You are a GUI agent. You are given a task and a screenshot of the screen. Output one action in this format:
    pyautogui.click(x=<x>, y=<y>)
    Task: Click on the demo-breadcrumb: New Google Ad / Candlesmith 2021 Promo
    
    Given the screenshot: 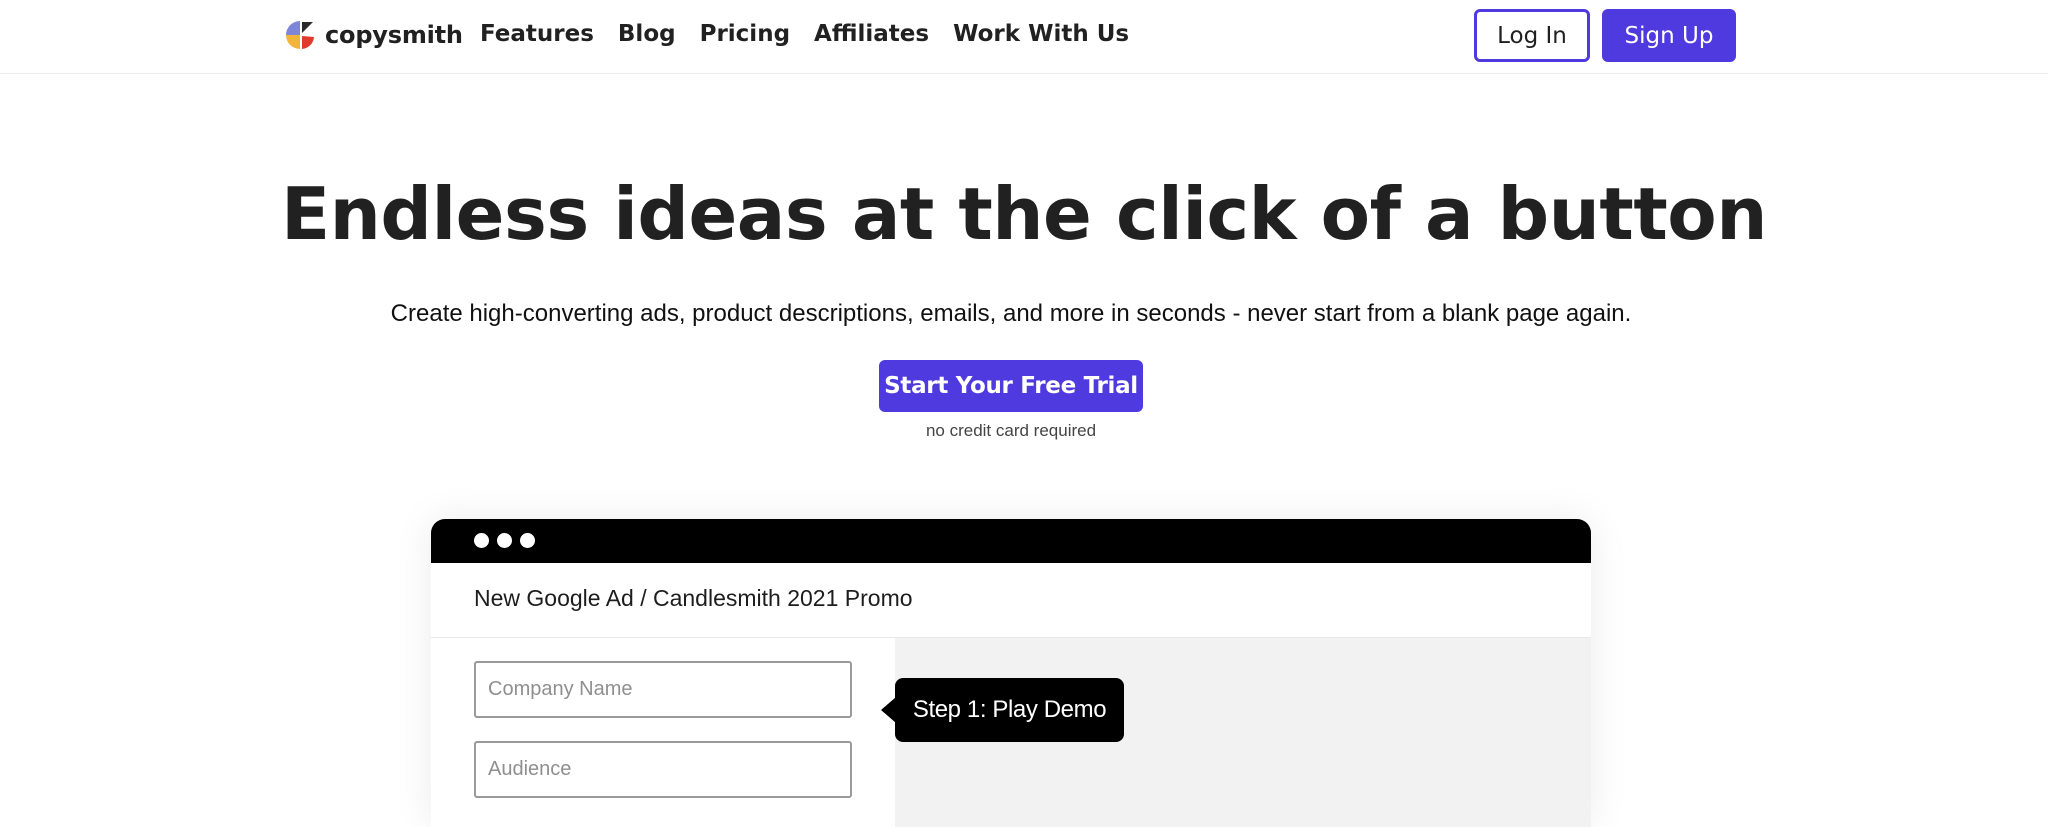 What is the action you would take?
    pyautogui.click(x=693, y=598)
    